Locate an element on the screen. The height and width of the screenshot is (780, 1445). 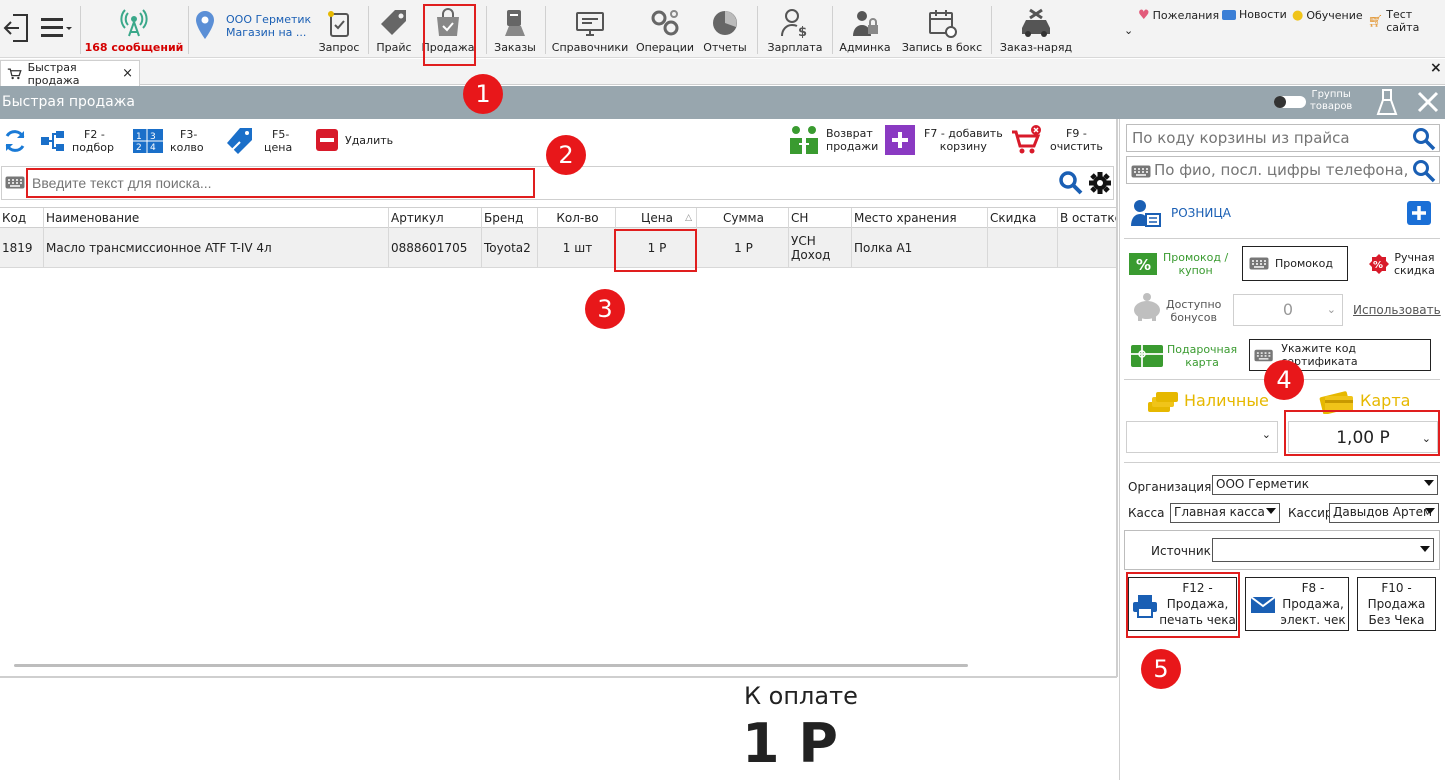
col-name: Наименование is located at coordinates (216, 218).